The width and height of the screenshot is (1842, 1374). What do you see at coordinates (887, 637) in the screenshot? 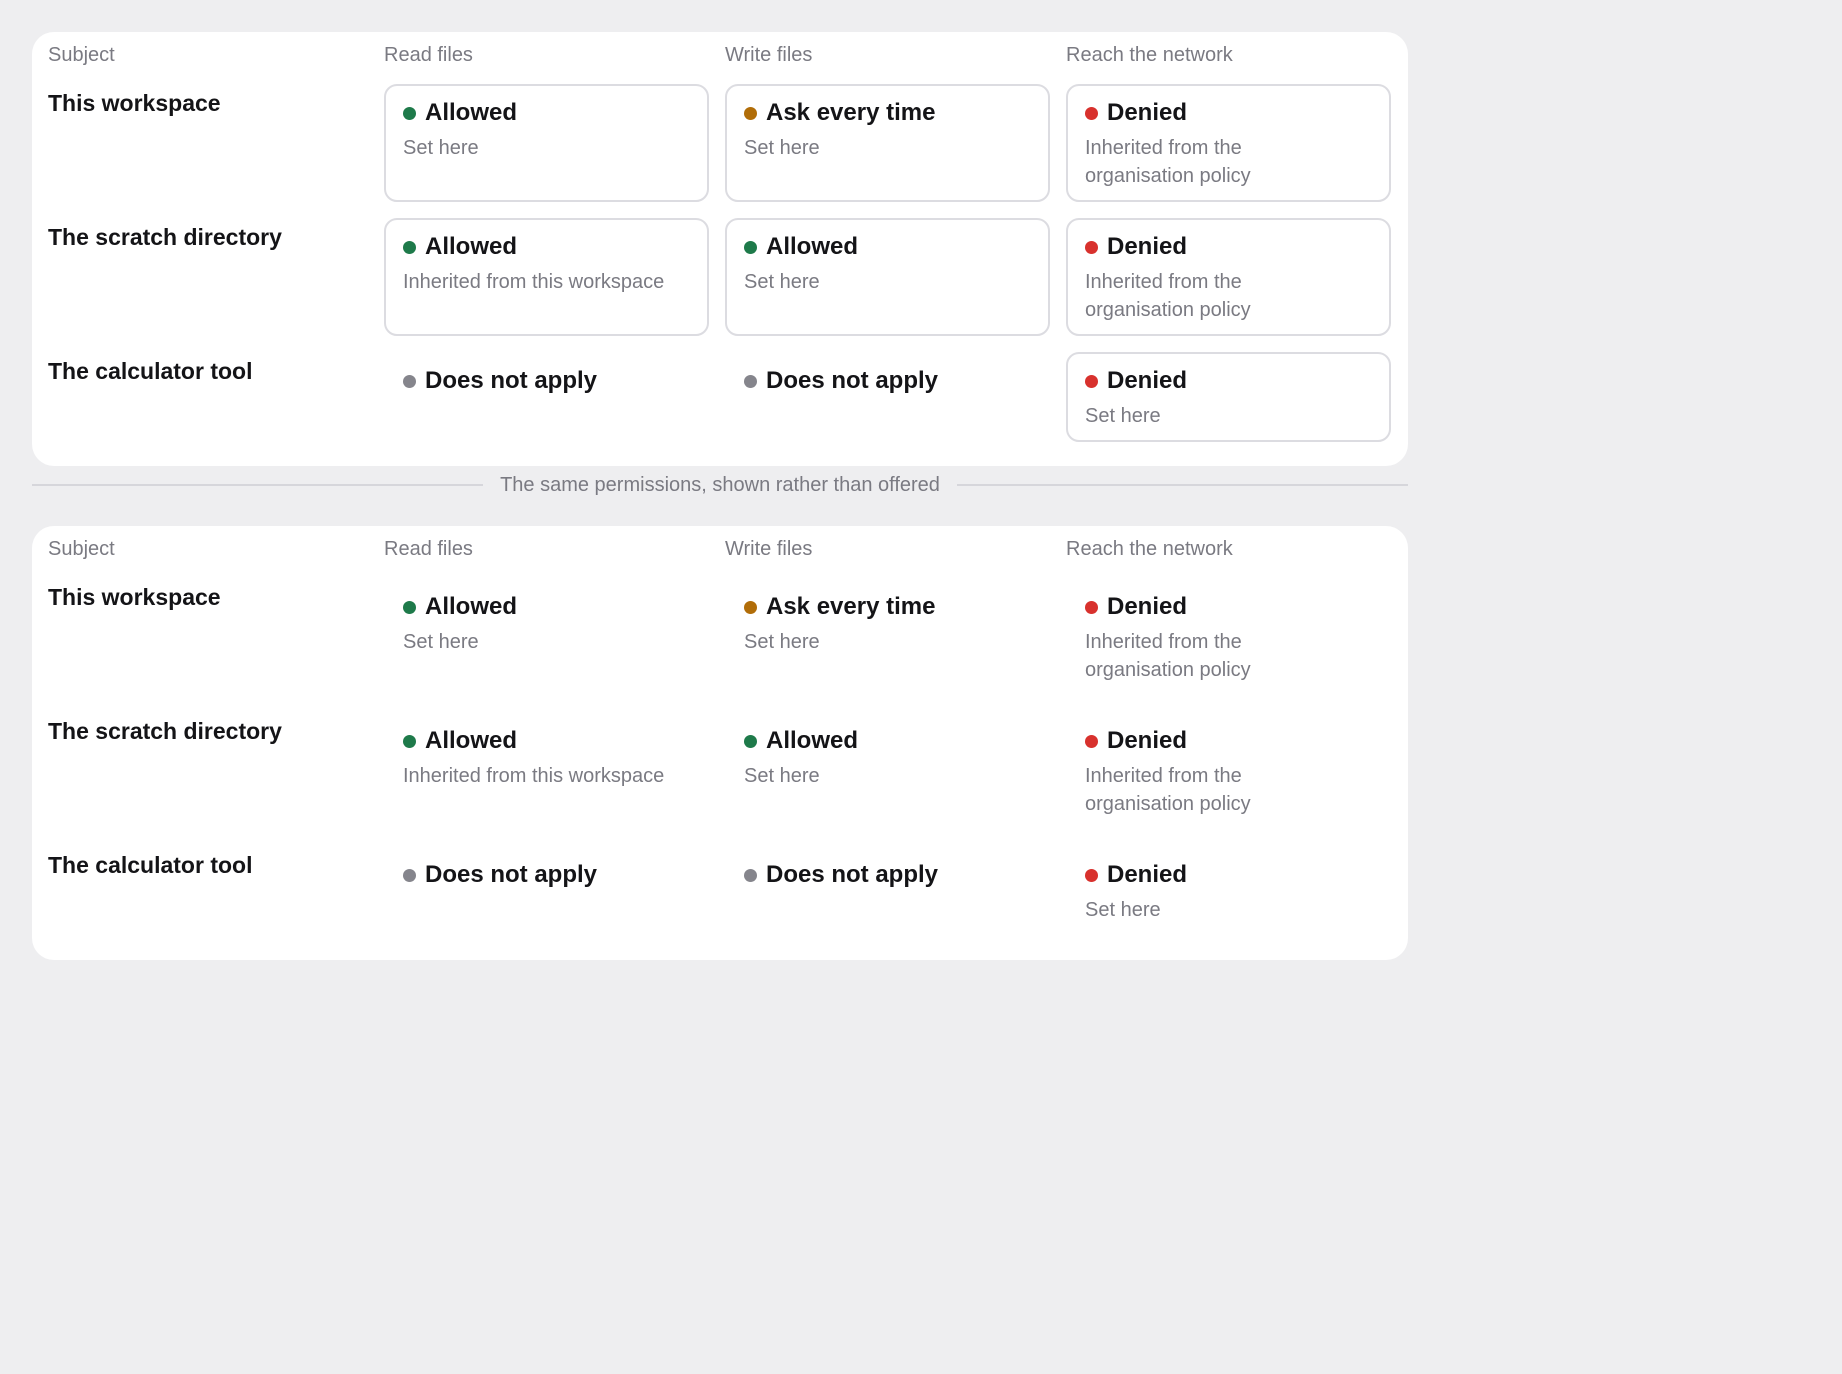
I see `permission-write-value: Ask every time Set here` at bounding box center [887, 637].